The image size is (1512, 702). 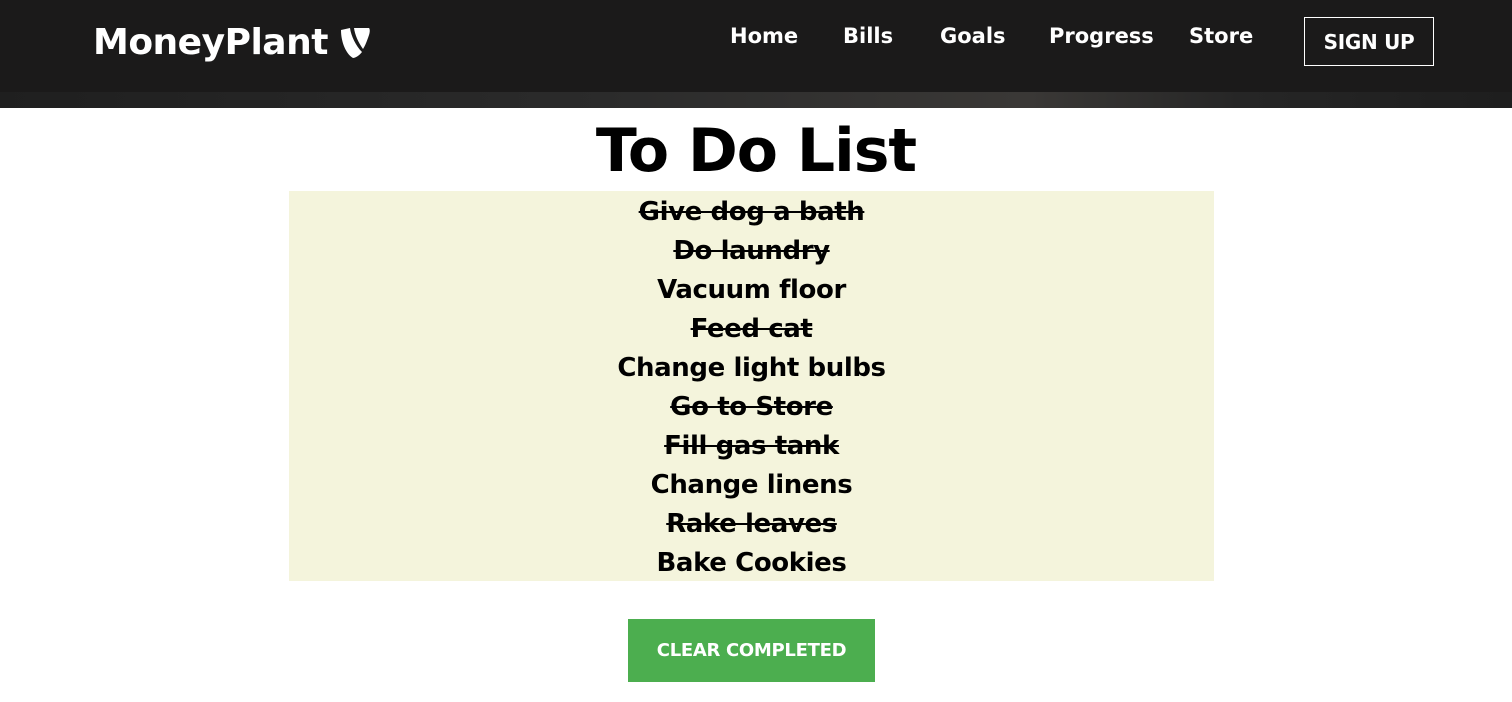 I want to click on todo-item: Change light bulbs, so click(x=751, y=368).